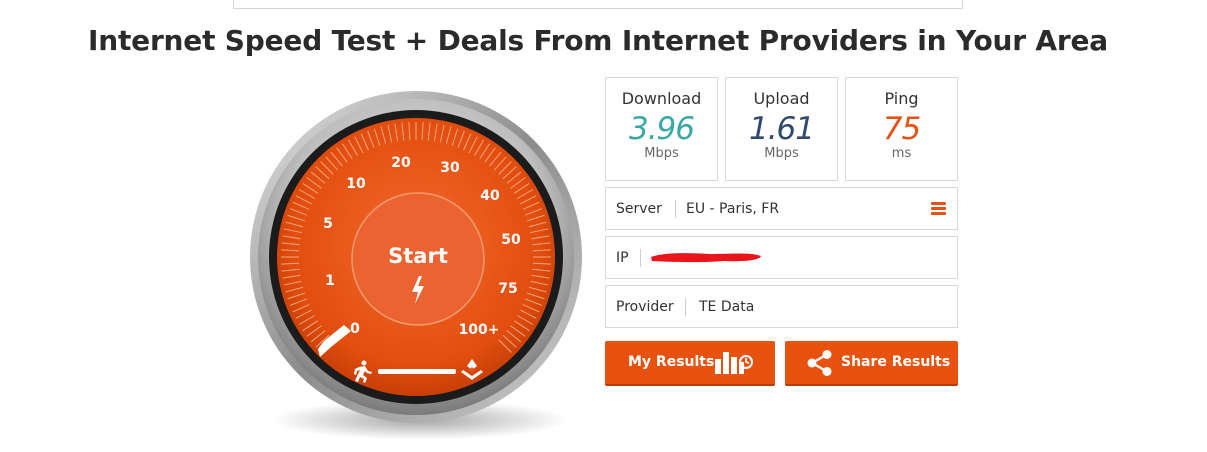 The image size is (1207, 452). Describe the element at coordinates (490, 196) in the screenshot. I see `gauge-scale-label: 40` at that location.